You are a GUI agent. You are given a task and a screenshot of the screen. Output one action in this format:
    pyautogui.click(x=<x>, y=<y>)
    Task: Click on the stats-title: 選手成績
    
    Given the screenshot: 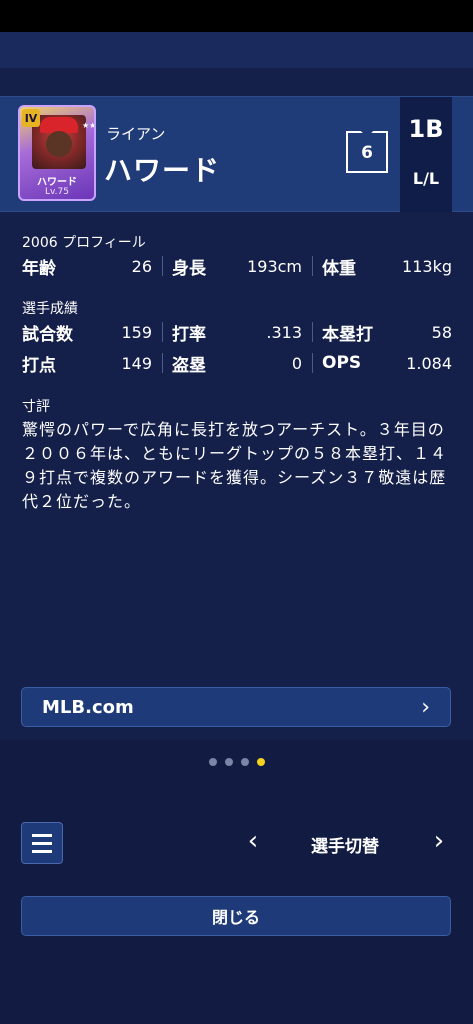 What is the action you would take?
    pyautogui.click(x=50, y=309)
    